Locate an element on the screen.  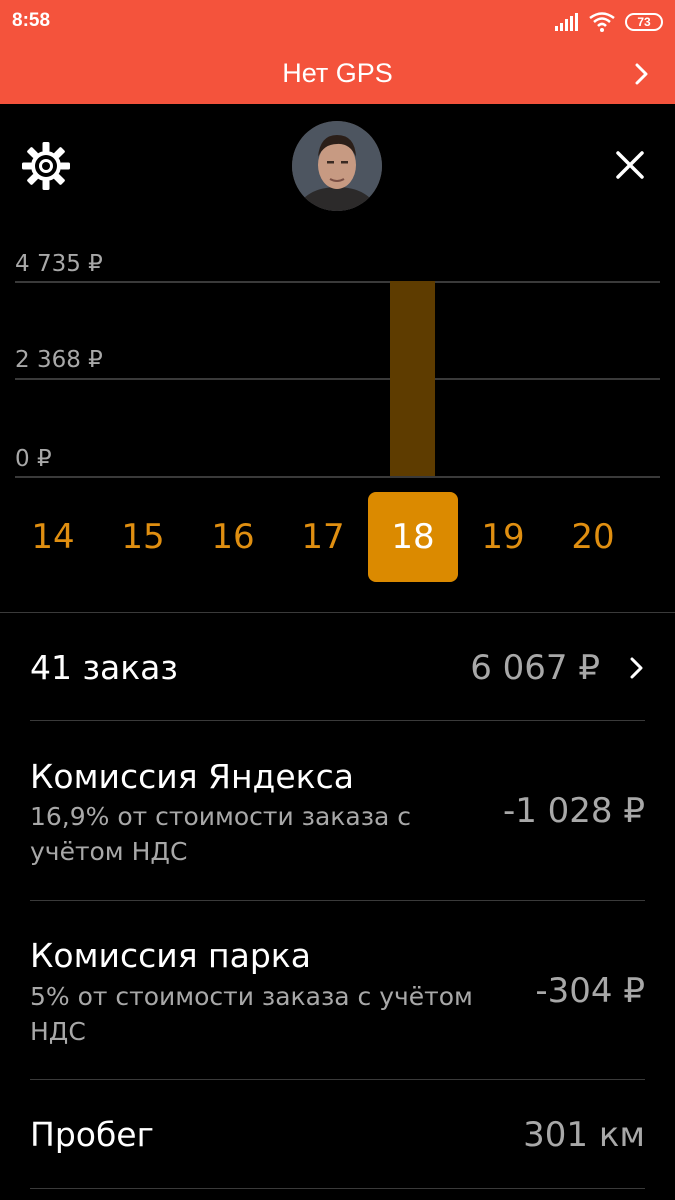
date-item-14: 14 is located at coordinates (53, 537).